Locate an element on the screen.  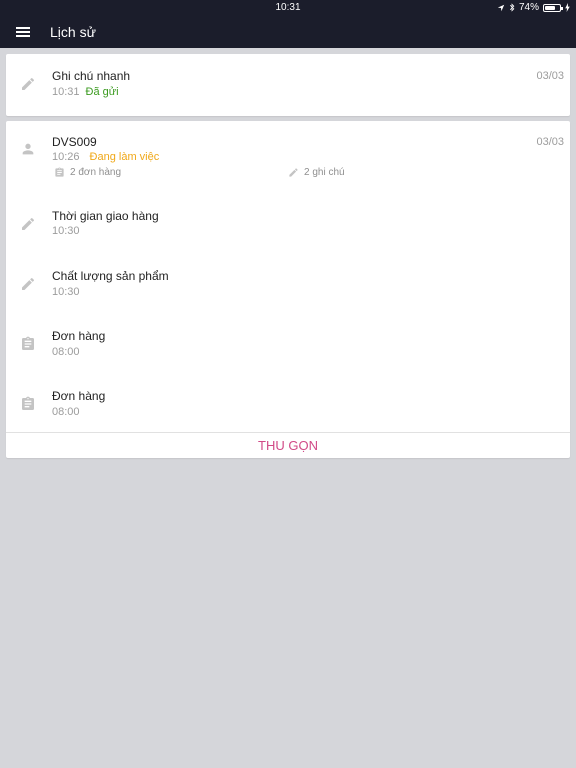
orders-count: 2 đơn hàng is located at coordinates (87, 172).